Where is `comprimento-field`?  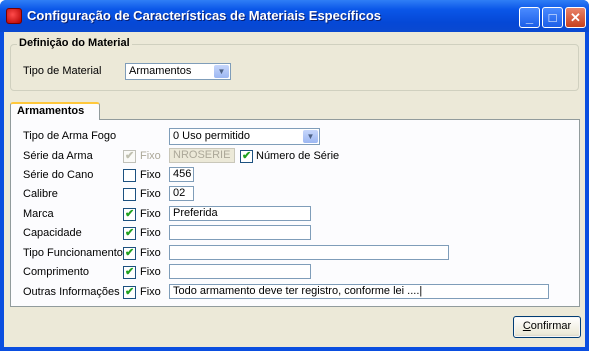
comprimento-field is located at coordinates (240, 271).